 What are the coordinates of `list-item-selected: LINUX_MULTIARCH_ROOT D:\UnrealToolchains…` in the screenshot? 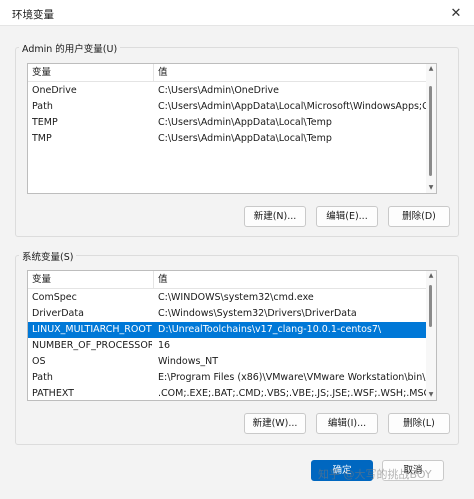 It's located at (227, 330).